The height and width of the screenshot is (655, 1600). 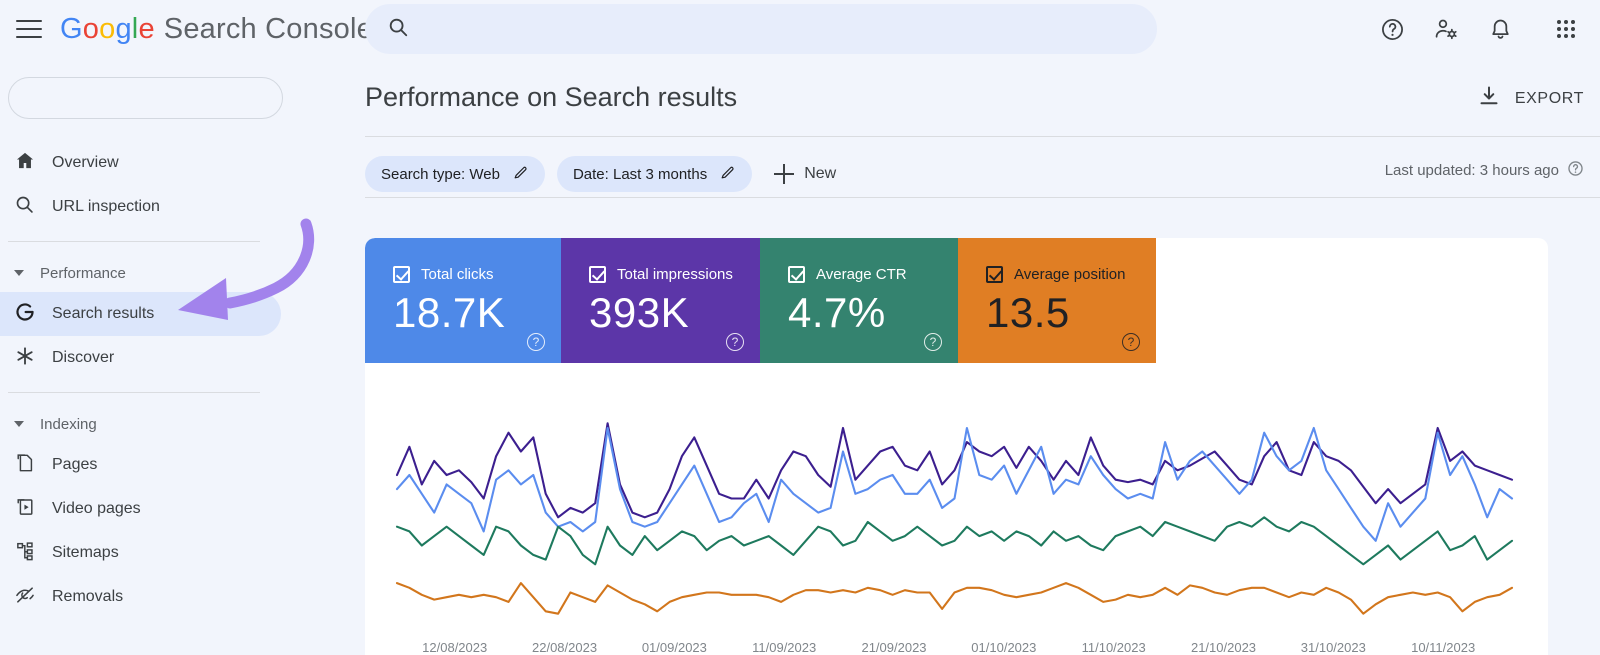 What do you see at coordinates (145, 98) in the screenshot?
I see `property-selector` at bounding box center [145, 98].